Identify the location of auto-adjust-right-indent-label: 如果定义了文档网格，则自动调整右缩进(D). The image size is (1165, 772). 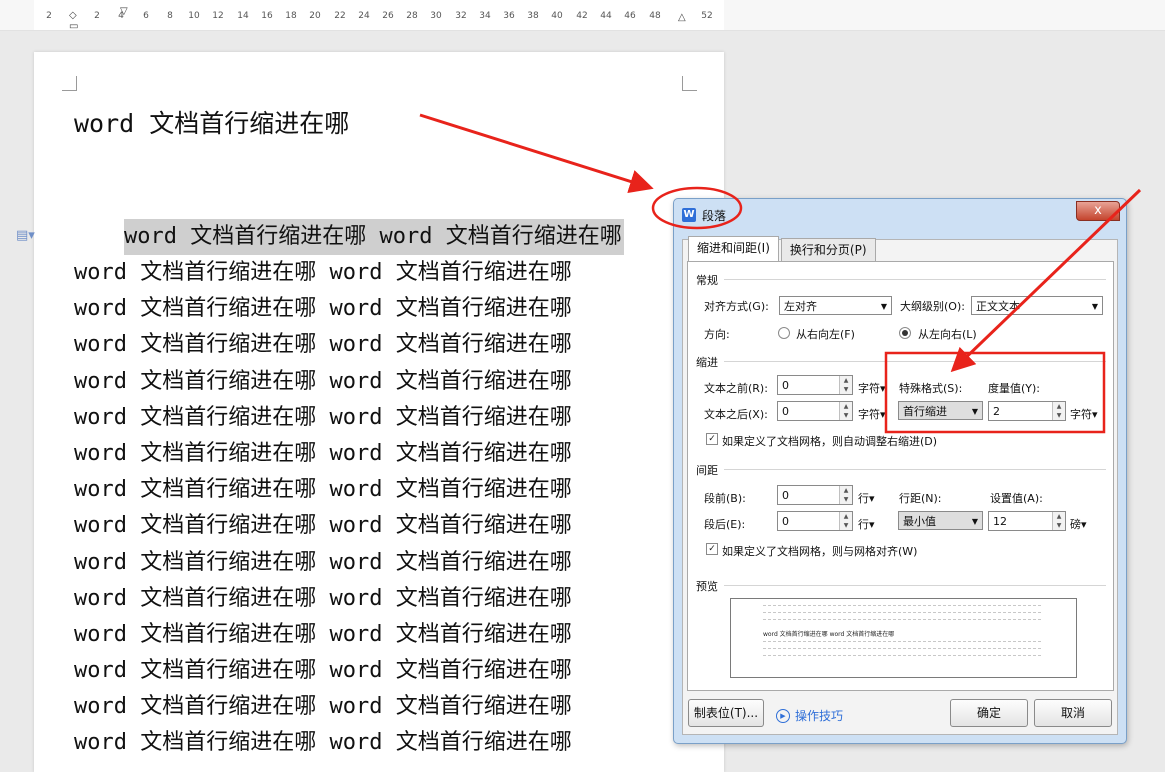
(829, 441).